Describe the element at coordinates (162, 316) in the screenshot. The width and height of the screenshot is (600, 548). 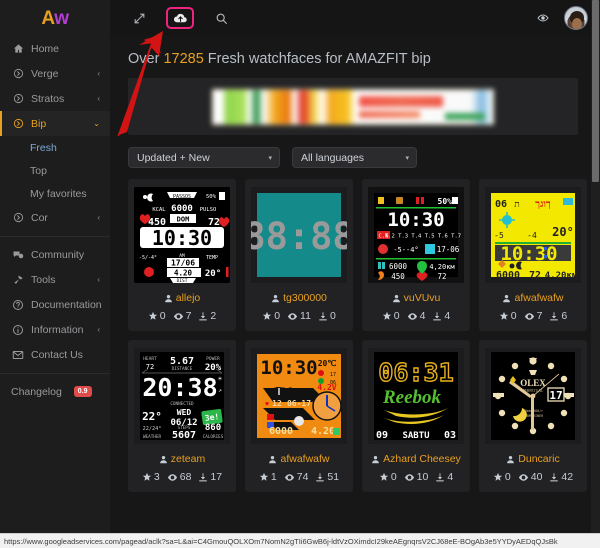
I see `stat-stars-value: 0` at that location.